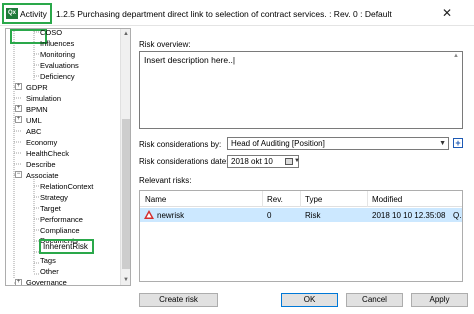 The height and width of the screenshot is (314, 474). Describe the element at coordinates (289, 161) in the screenshot. I see `calendar-icon` at that location.